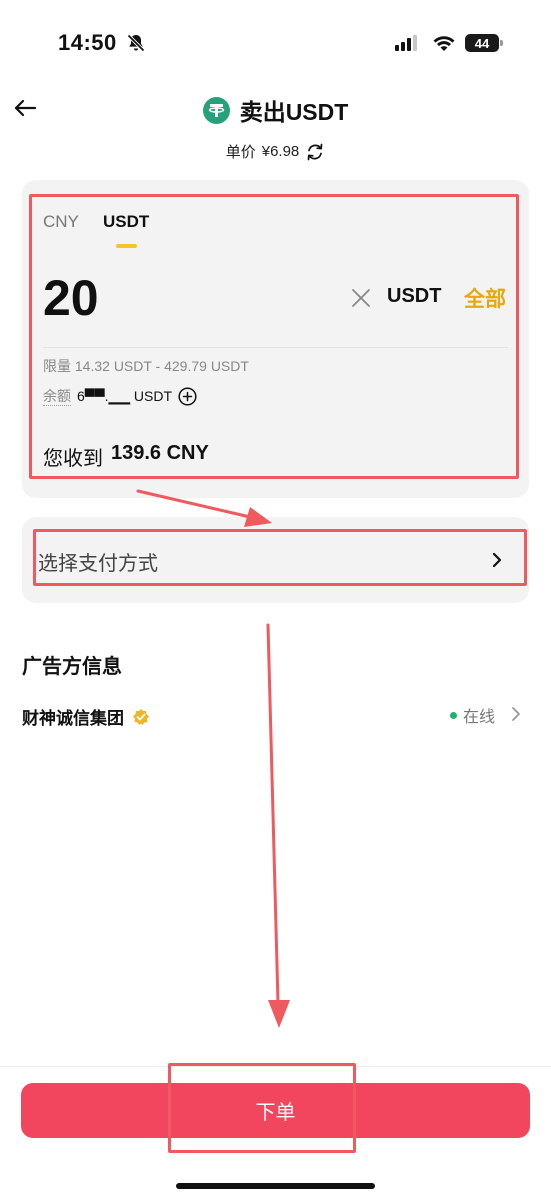  I want to click on limit-value: 14.32 USDT - 429.79 USDT, so click(161, 366).